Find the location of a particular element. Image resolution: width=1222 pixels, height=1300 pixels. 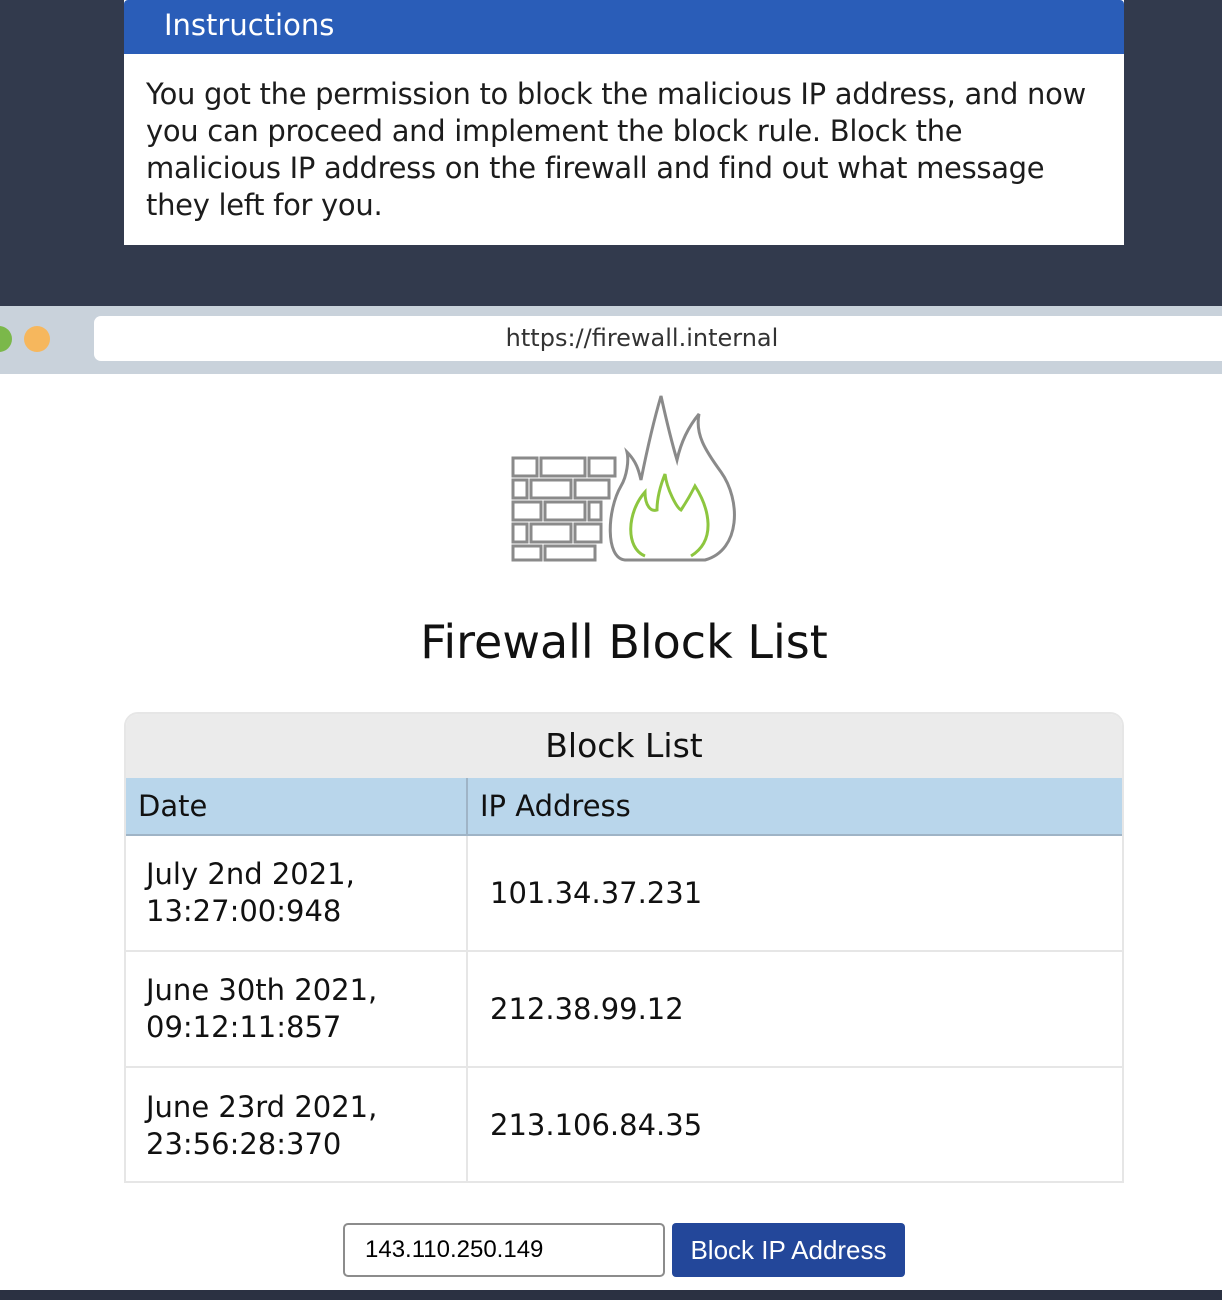

table-header-row: Date IP Address is located at coordinates (624, 807).